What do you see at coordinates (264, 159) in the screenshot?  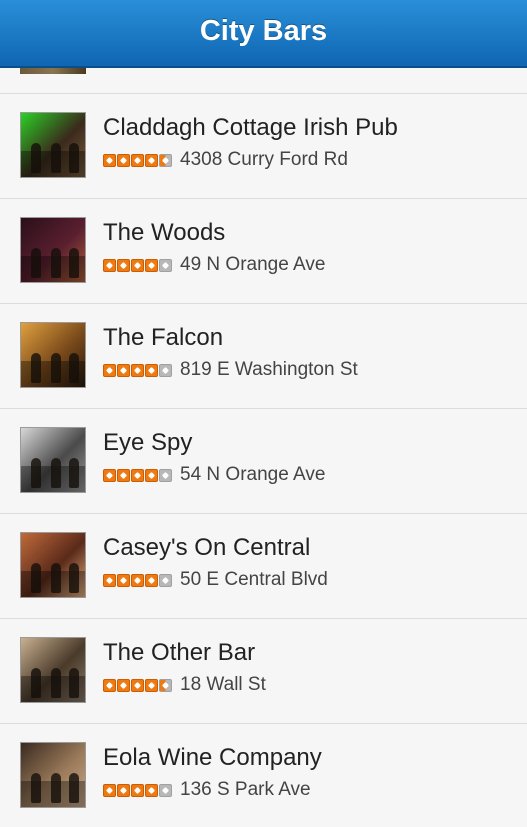 I see `bar-address: 4308 Curry Ford Rd` at bounding box center [264, 159].